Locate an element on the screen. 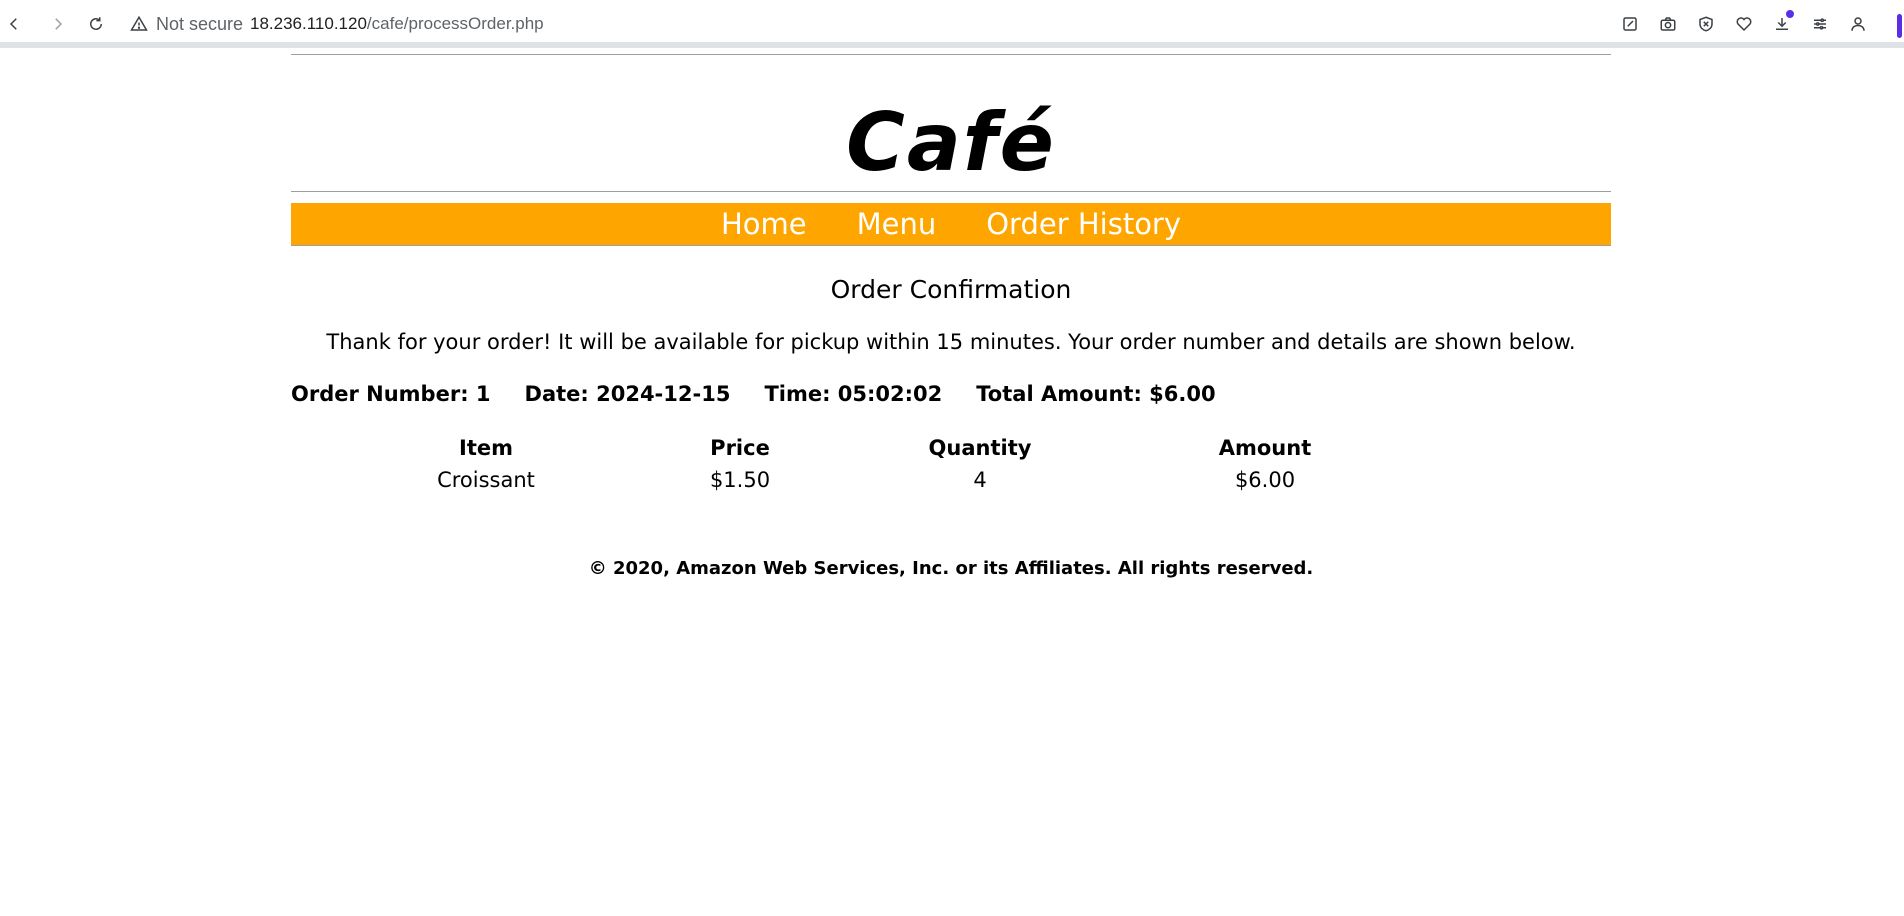 The width and height of the screenshot is (1904, 916). divider-top is located at coordinates (951, 54).